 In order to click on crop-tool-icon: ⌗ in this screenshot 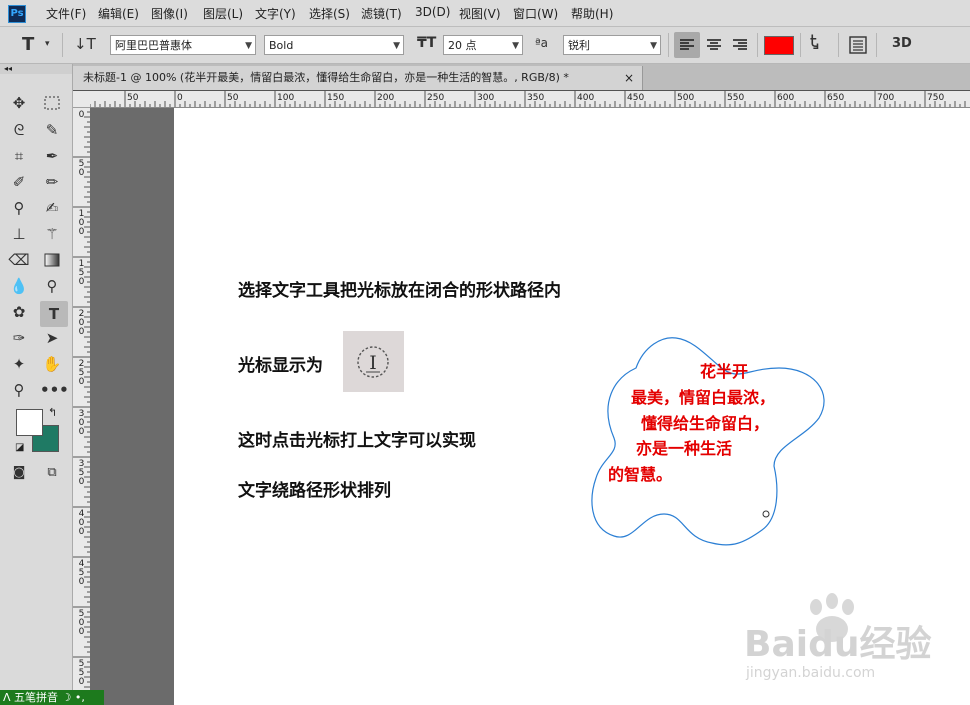, I will do `click(19, 156)`.